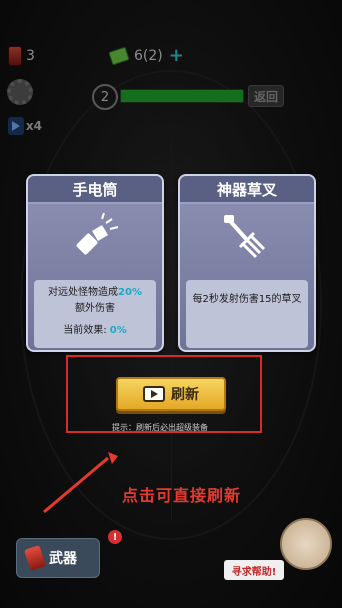  I want to click on upgrade-card-flashlight: 手电筒 对远处怪物造成20% 额外伤害 当前效果: 0%, so click(95, 263).